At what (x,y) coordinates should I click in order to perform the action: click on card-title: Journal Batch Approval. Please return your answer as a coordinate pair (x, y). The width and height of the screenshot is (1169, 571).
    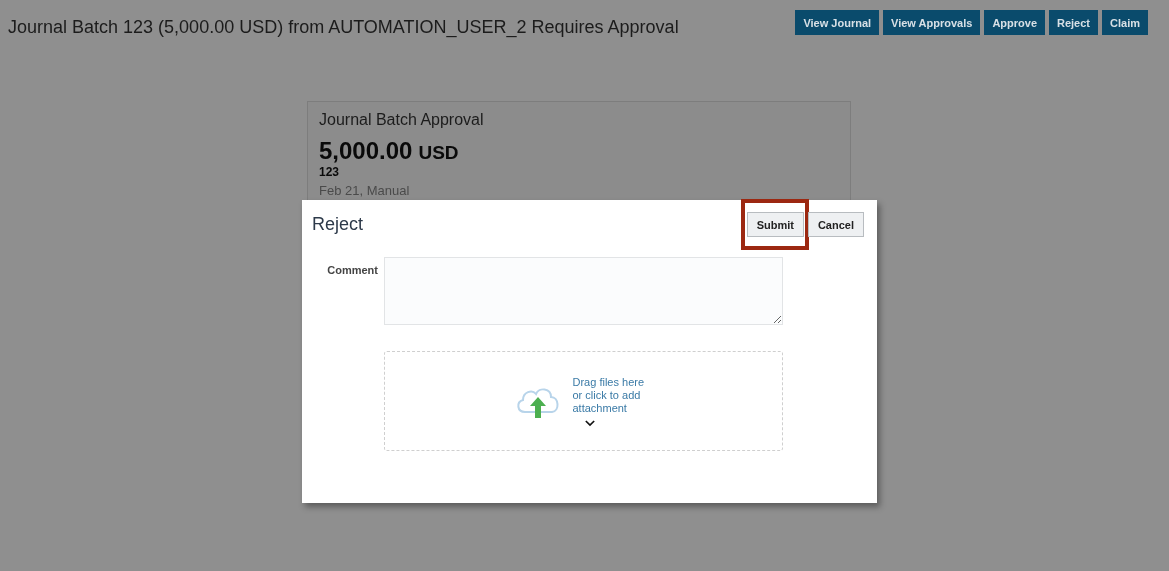
    Looking at the image, I should click on (402, 120).